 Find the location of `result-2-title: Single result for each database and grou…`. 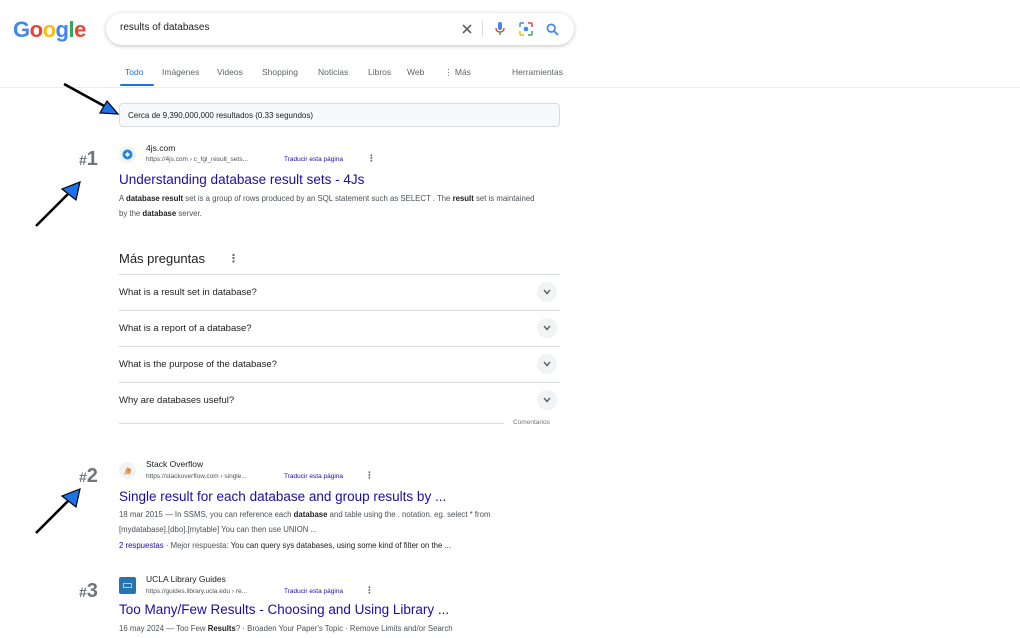

result-2-title: Single result for each database and grou… is located at coordinates (282, 496).